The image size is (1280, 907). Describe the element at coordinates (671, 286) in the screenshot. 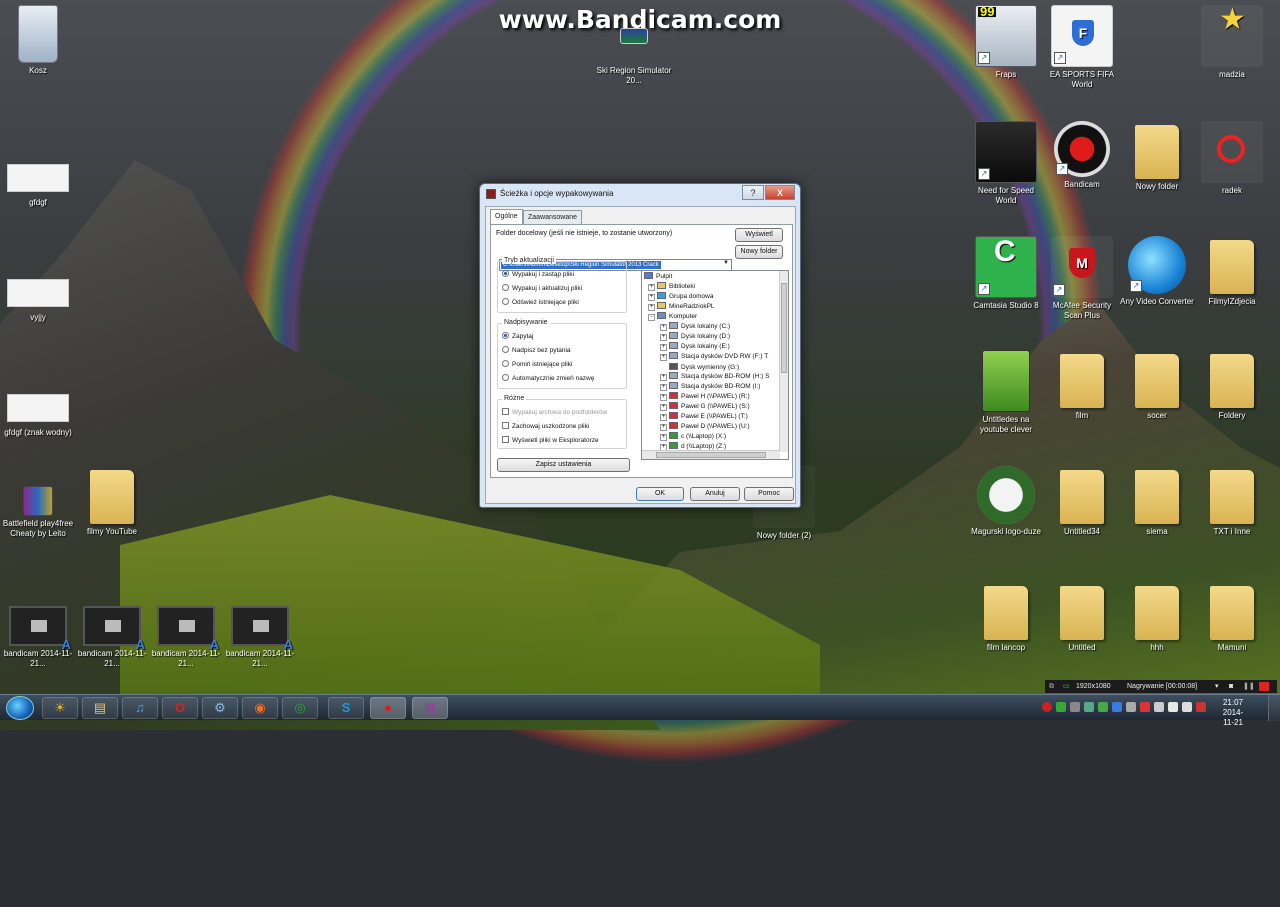

I see `tree-node-libraries: + Biblioteki` at that location.